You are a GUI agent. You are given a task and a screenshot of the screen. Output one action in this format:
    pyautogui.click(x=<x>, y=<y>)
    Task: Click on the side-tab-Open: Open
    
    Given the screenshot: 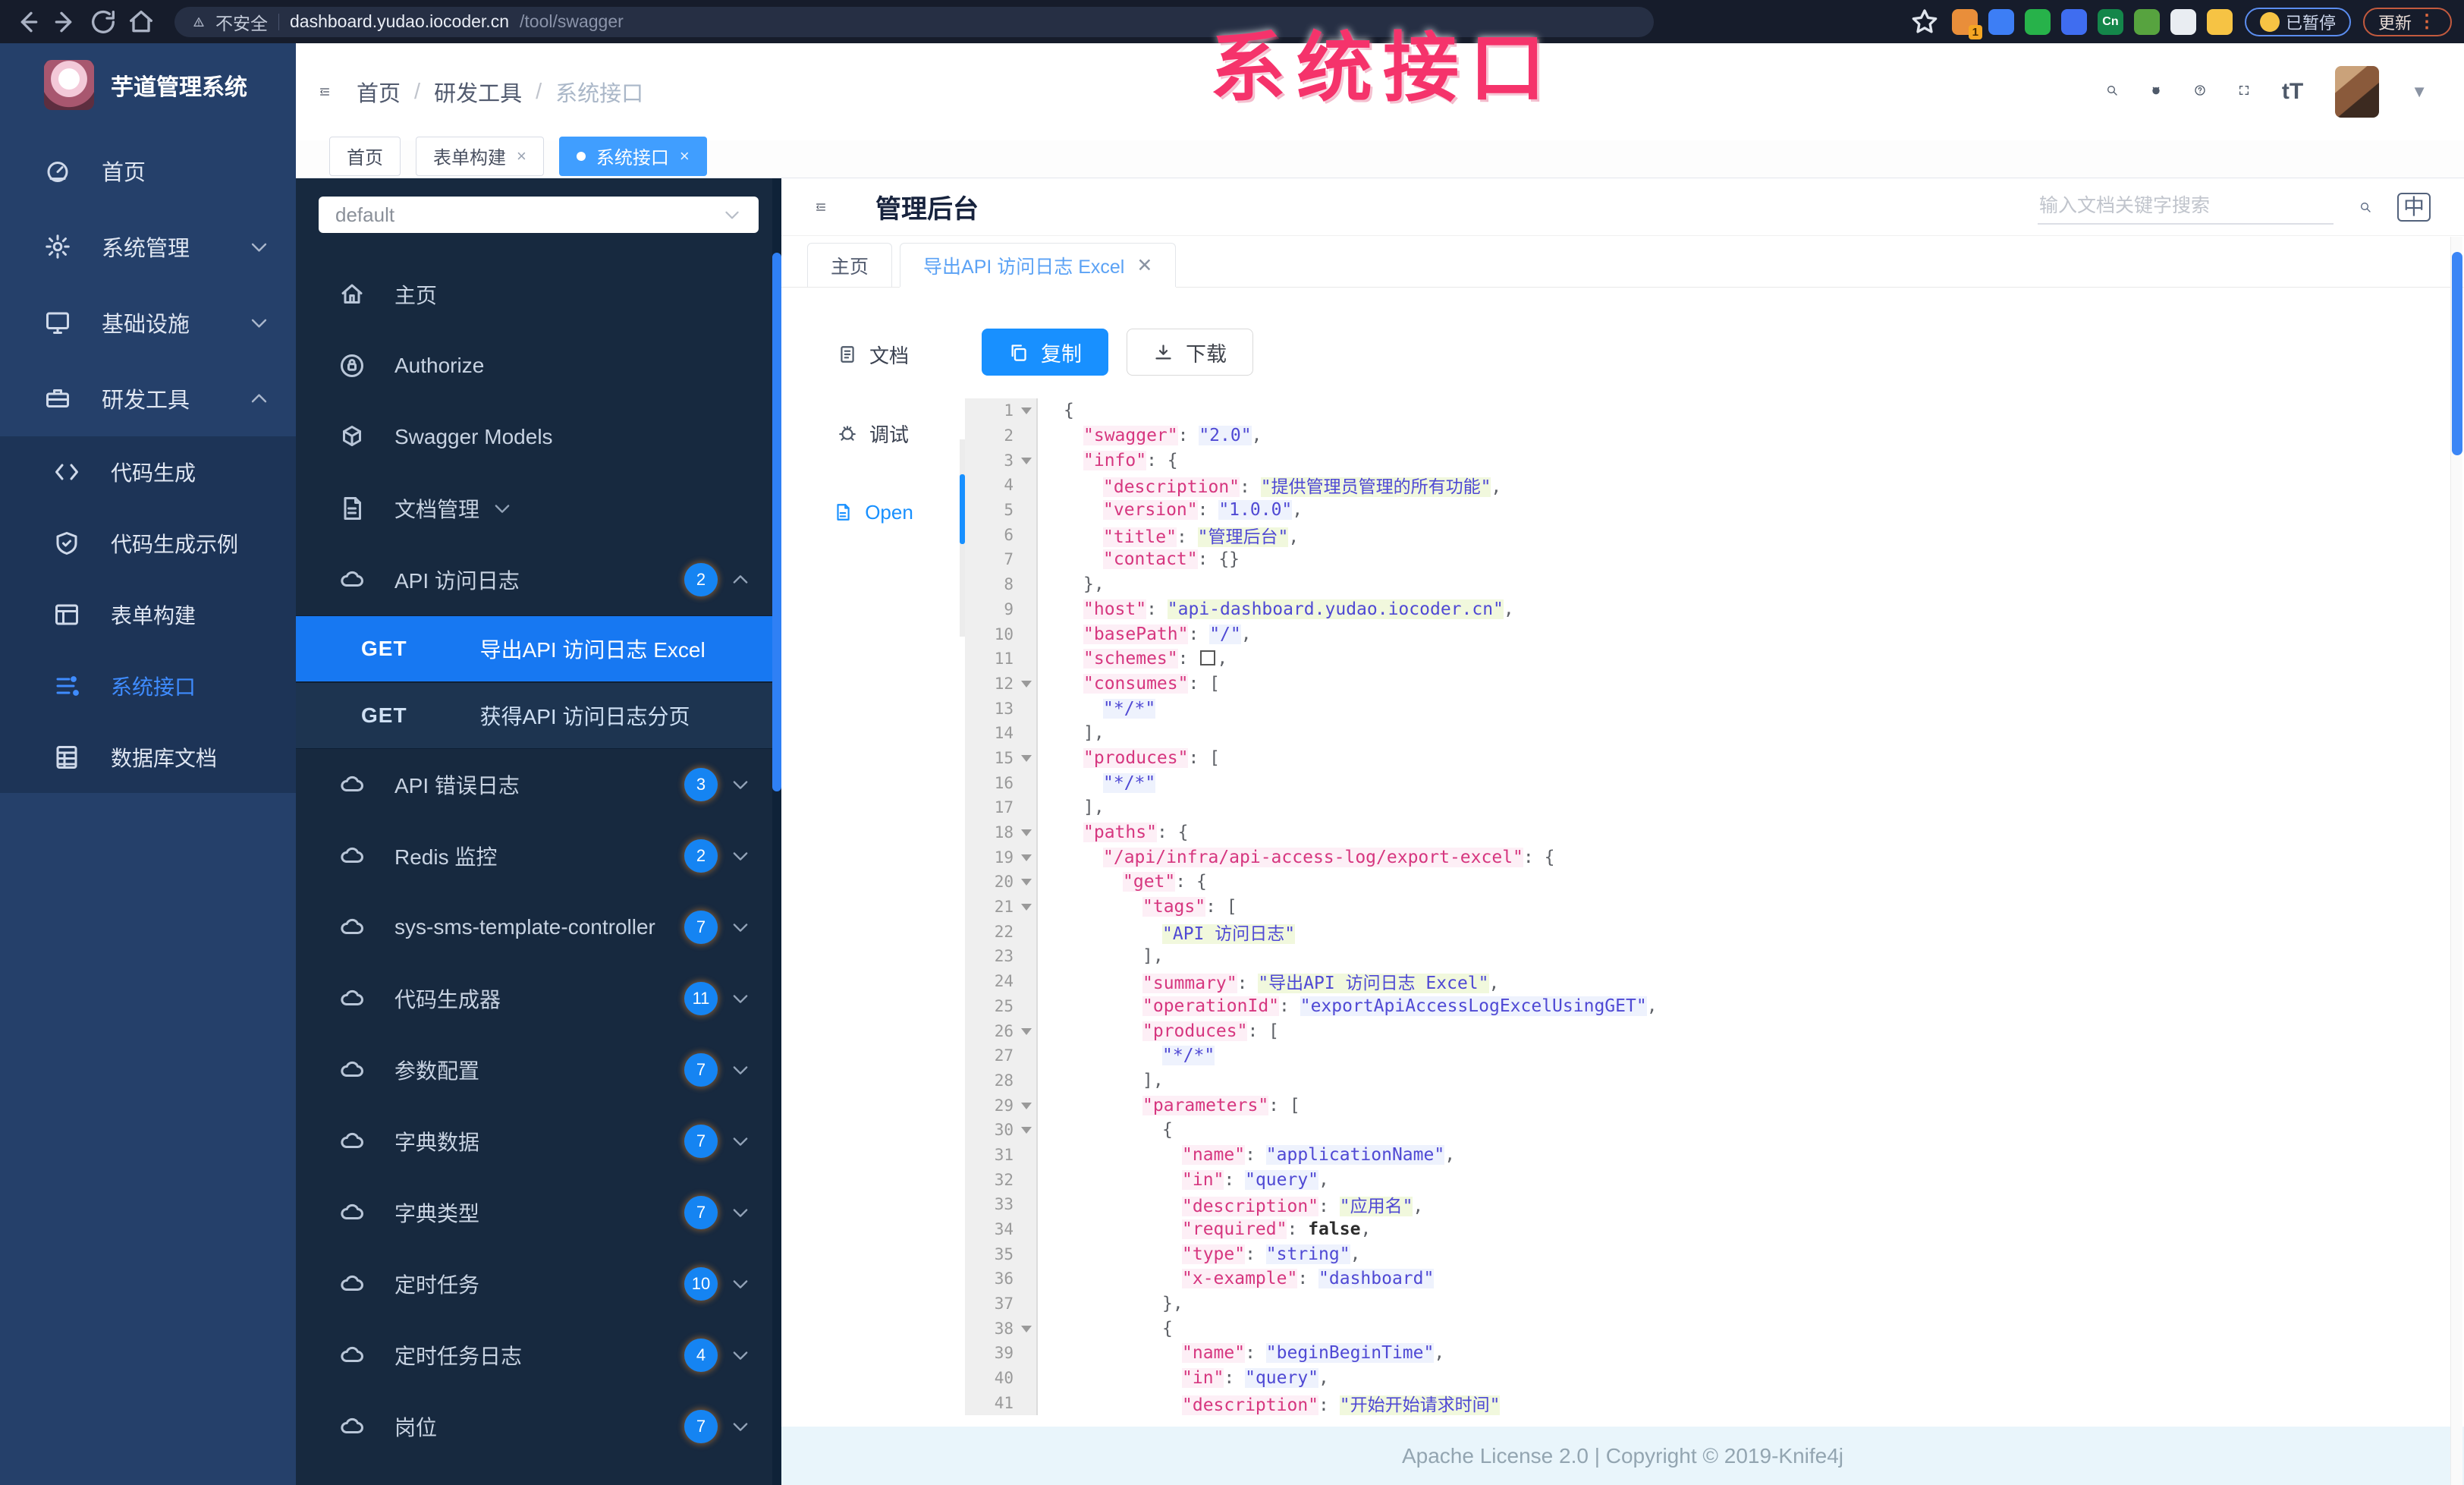 What is the action you would take?
    pyautogui.click(x=873, y=512)
    